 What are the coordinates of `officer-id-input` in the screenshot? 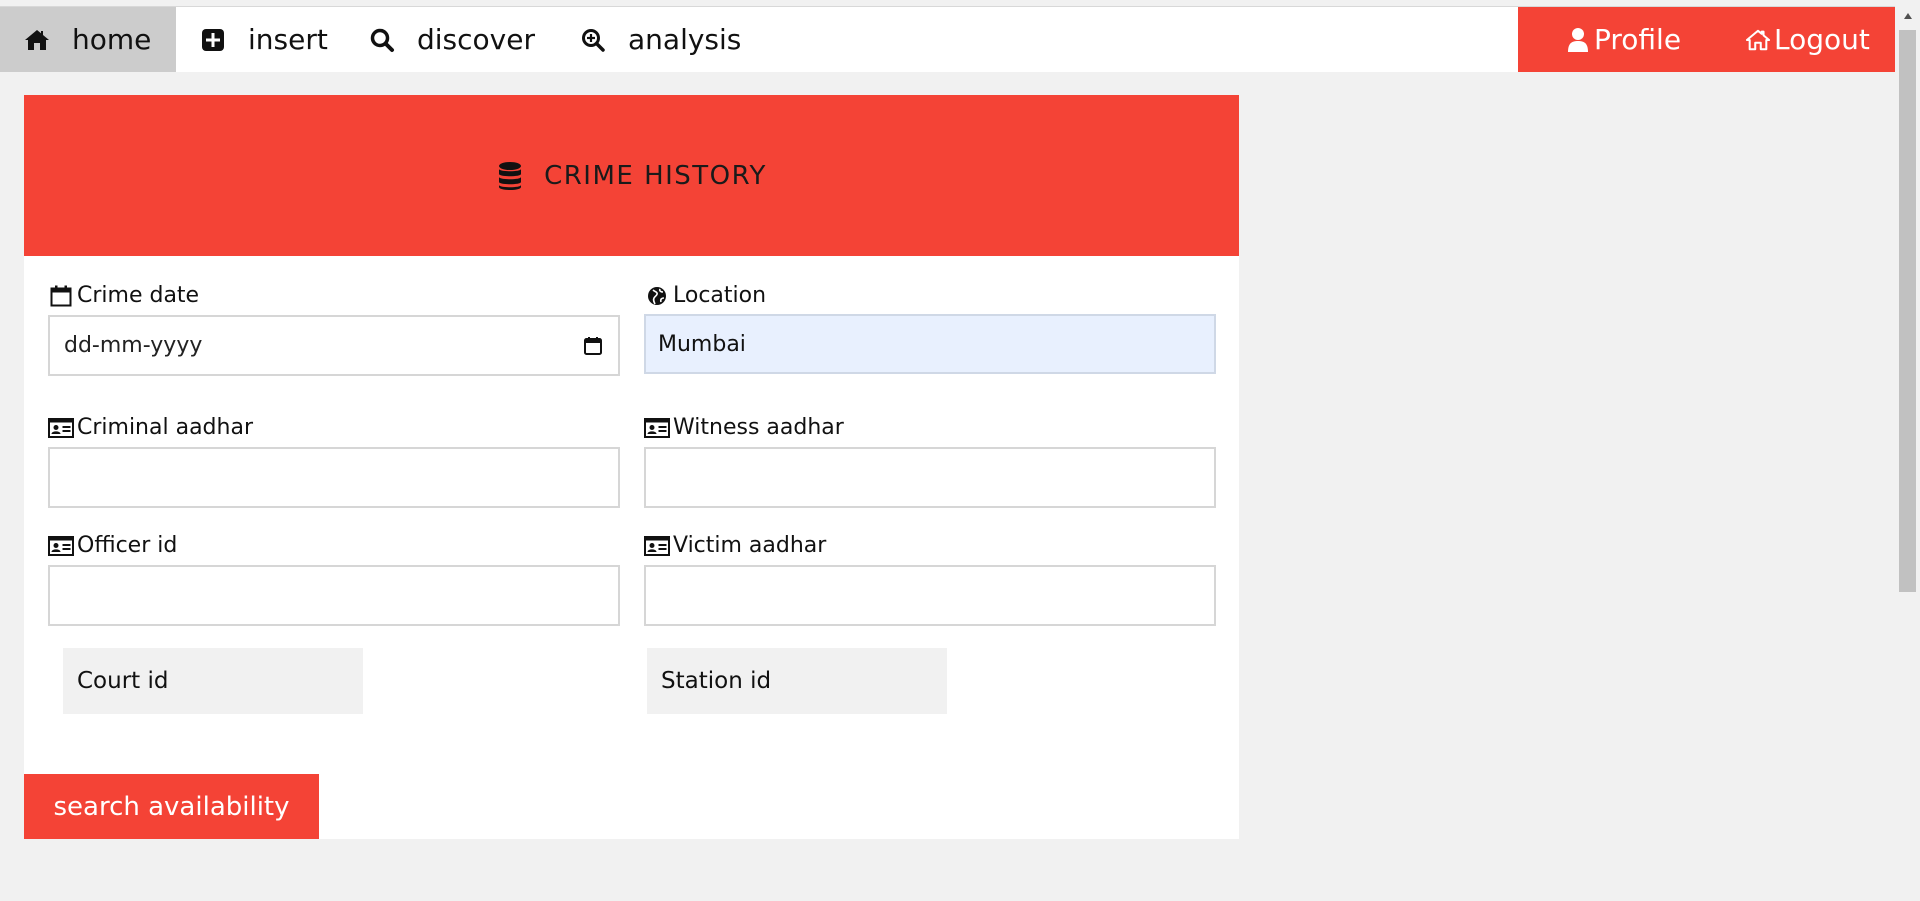 It's located at (334, 595).